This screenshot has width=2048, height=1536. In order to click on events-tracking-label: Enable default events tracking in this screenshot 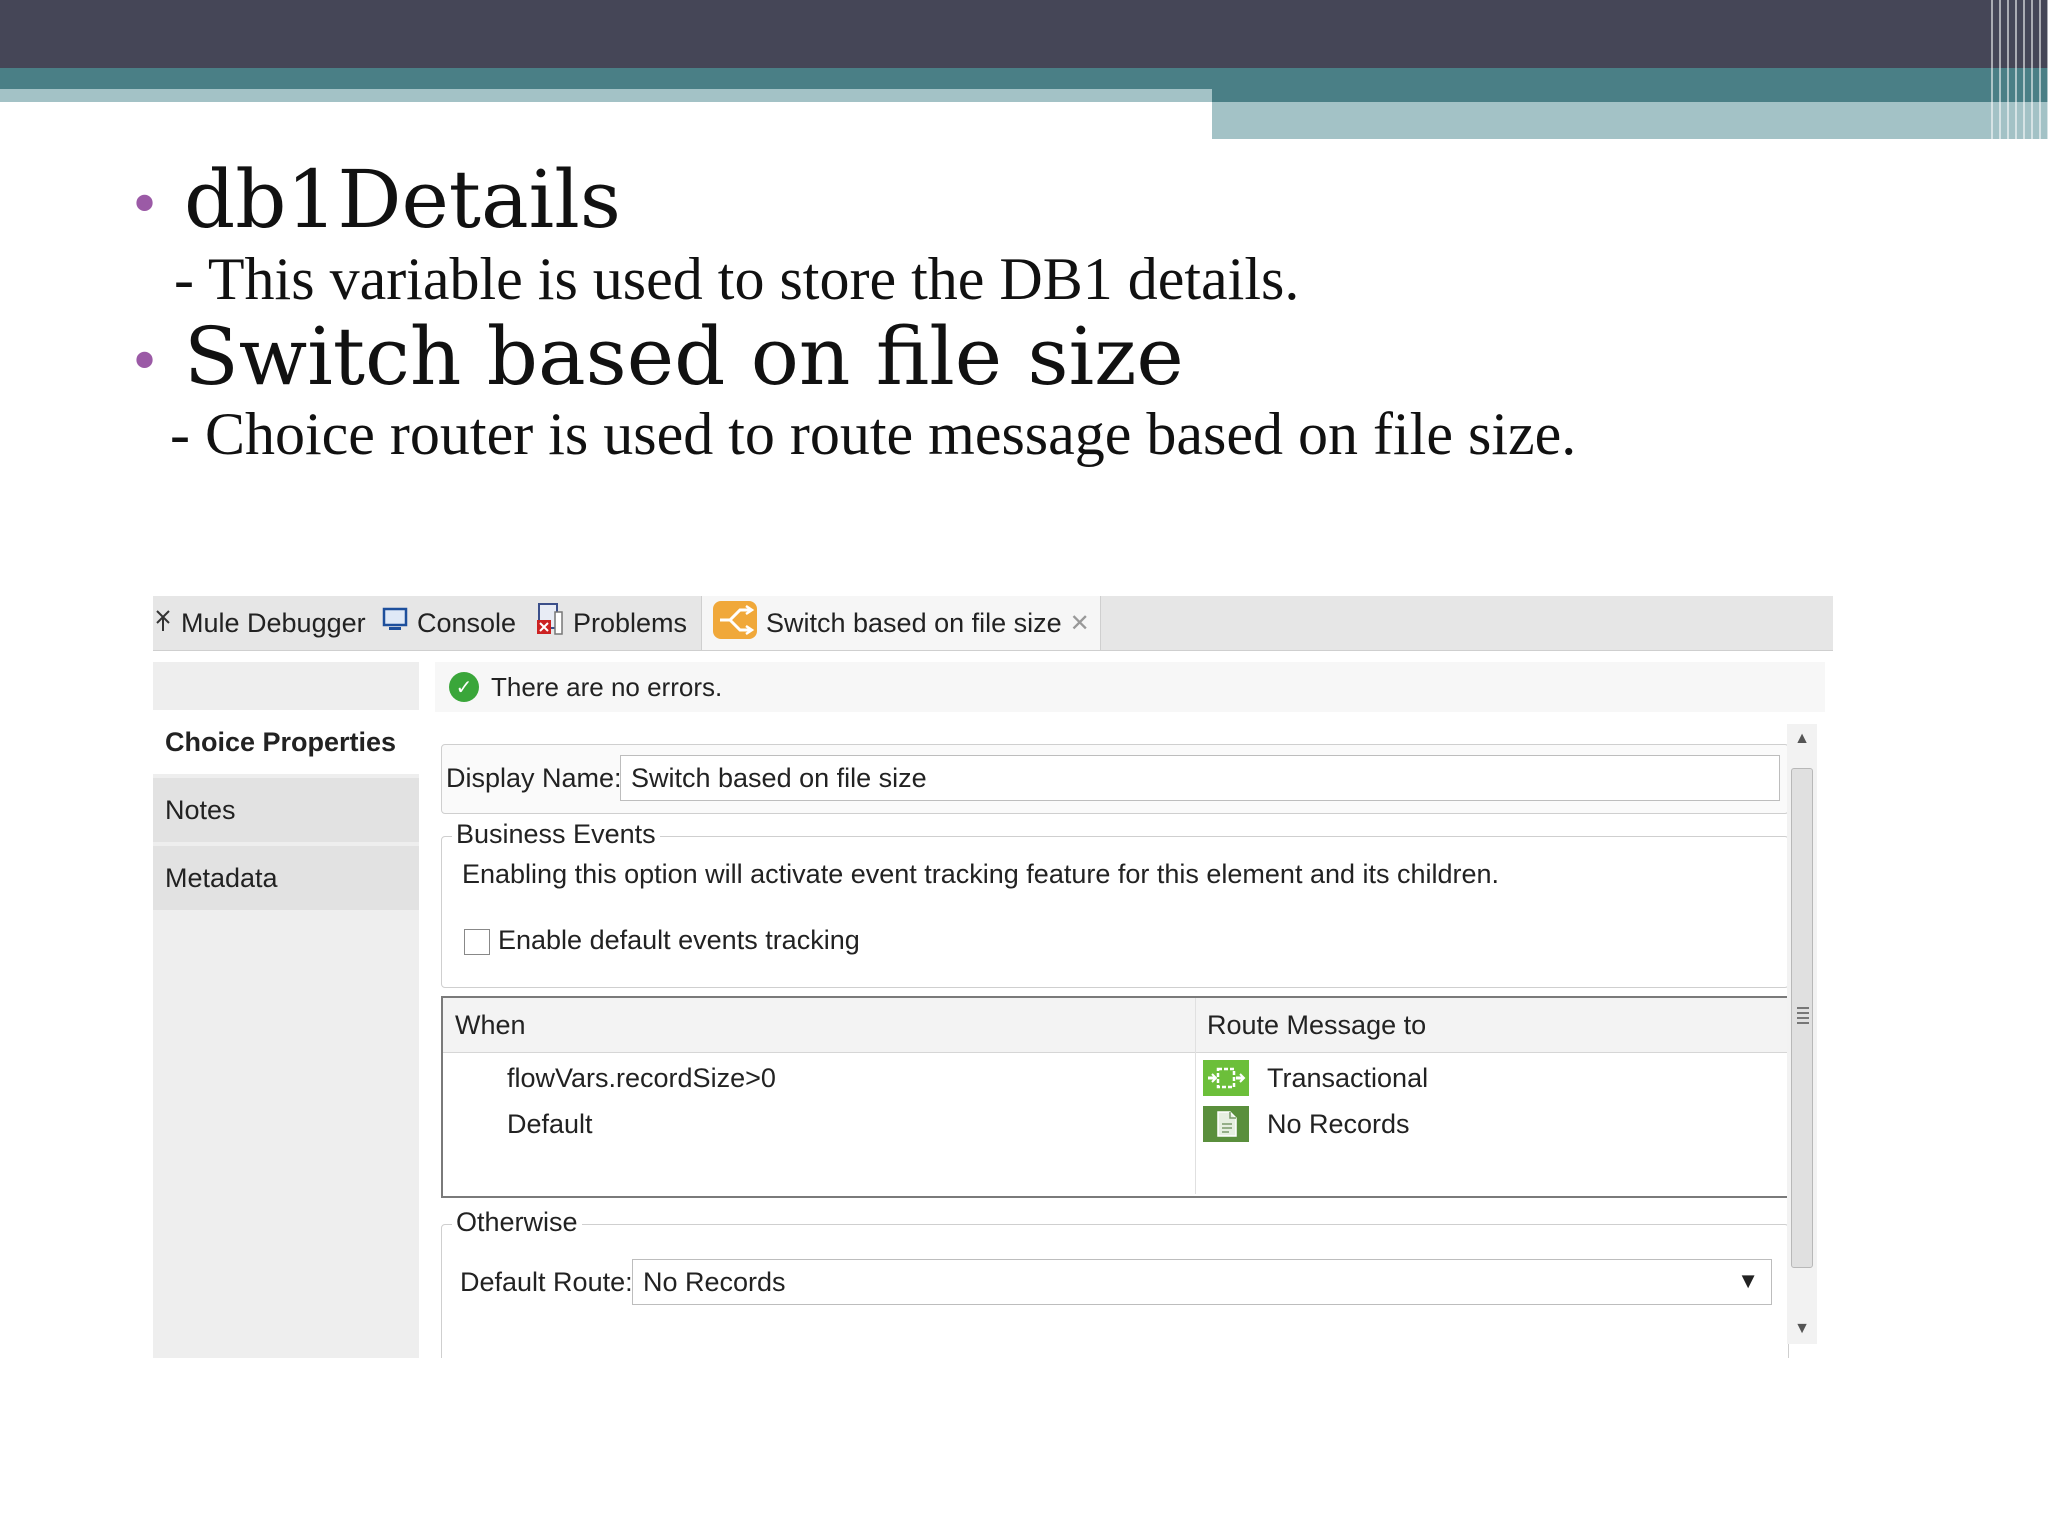, I will do `click(679, 940)`.